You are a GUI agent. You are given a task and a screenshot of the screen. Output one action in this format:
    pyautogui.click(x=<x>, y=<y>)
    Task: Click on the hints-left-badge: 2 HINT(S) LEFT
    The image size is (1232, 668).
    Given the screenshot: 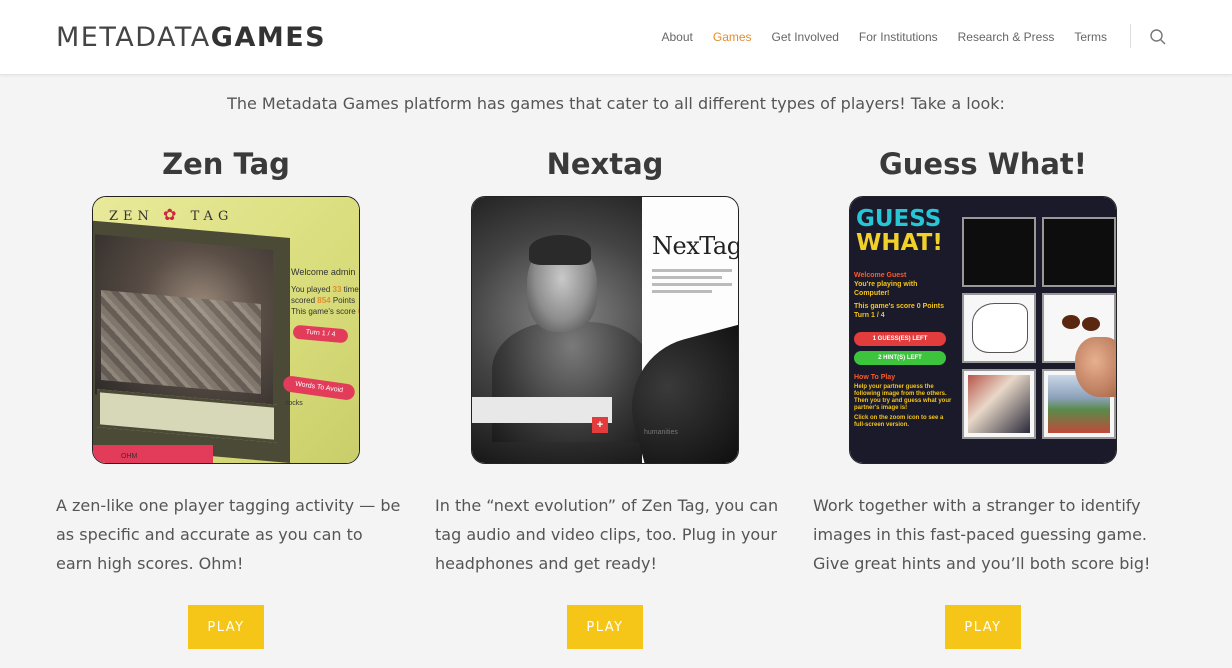 What is the action you would take?
    pyautogui.click(x=900, y=358)
    